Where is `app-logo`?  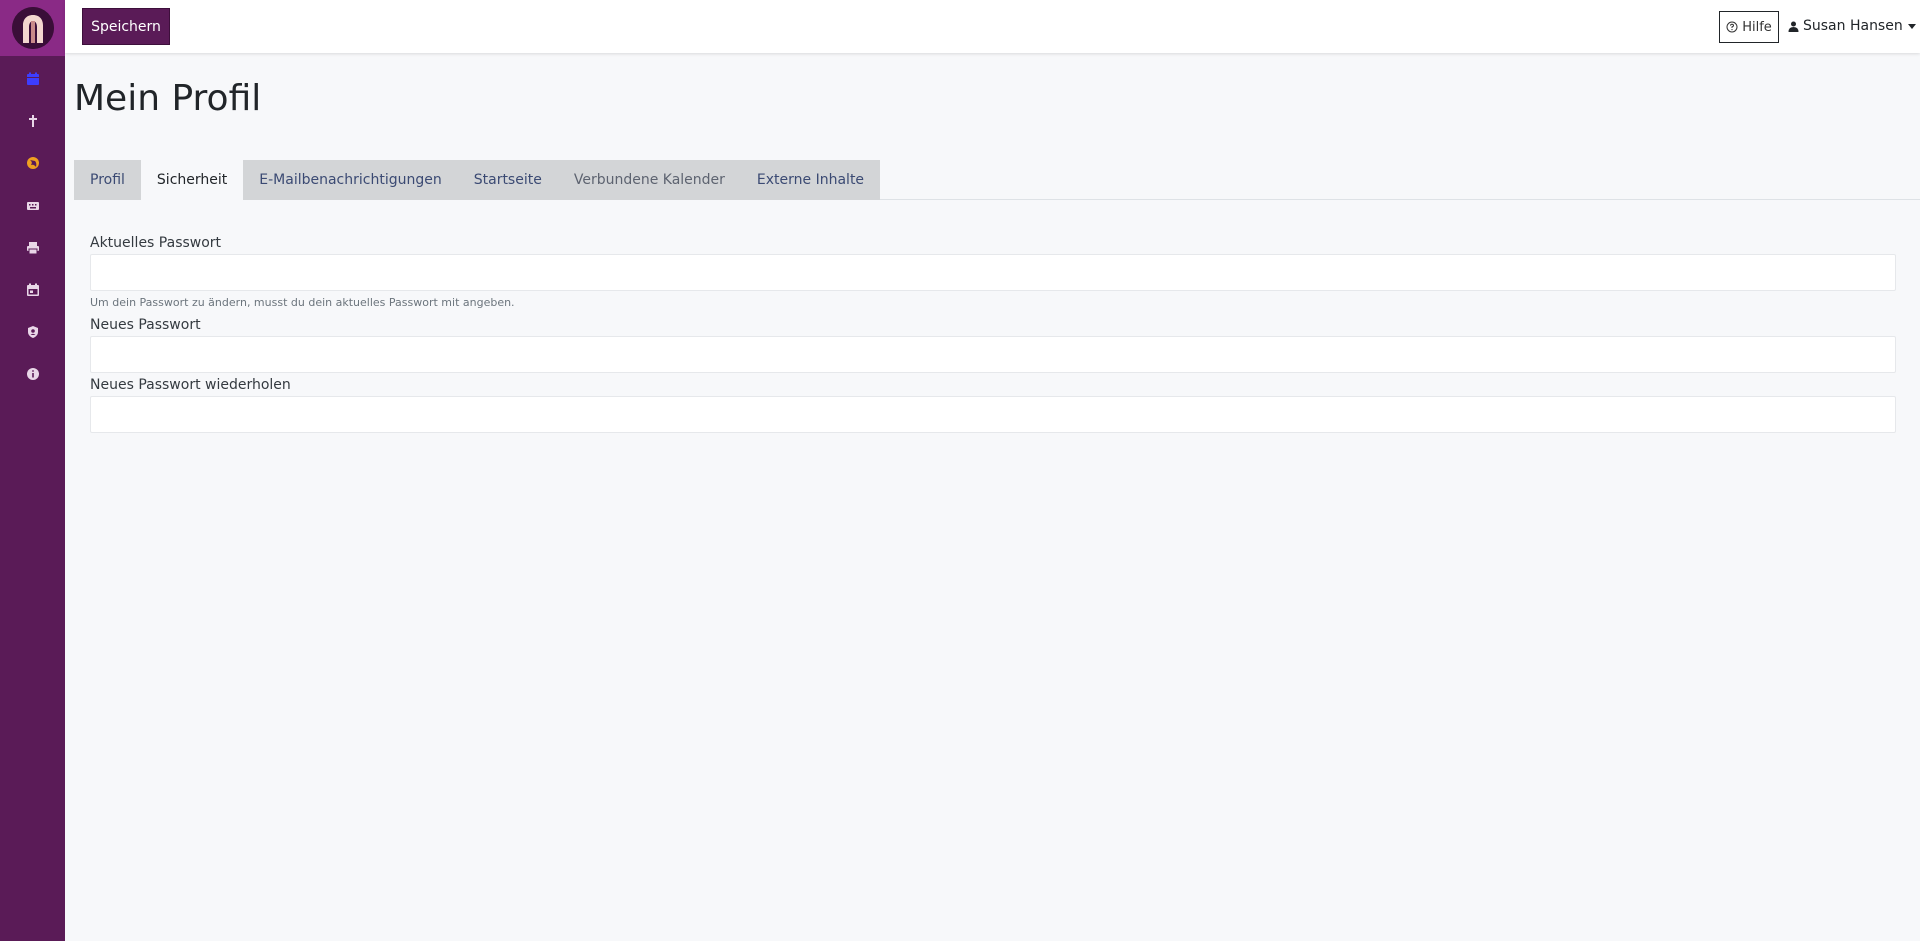 app-logo is located at coordinates (32, 28).